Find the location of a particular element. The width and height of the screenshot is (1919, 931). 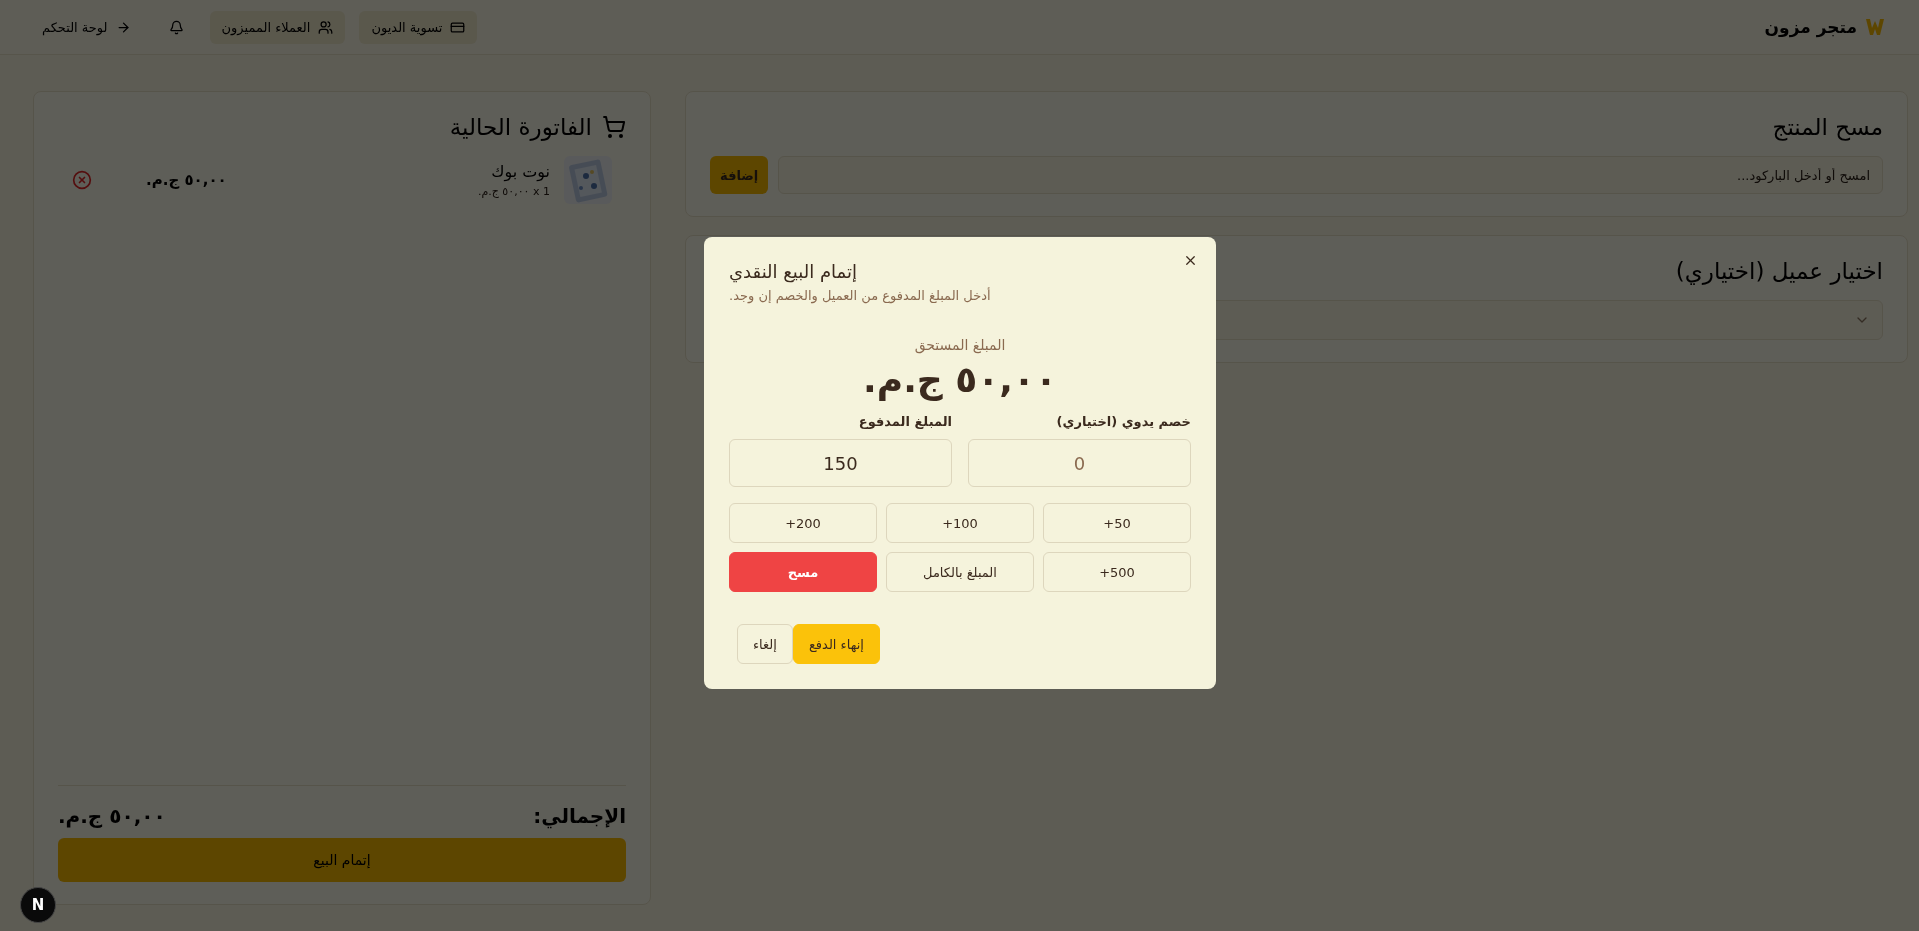

item-total: ٥٠,٠٠ ج.م. is located at coordinates (186, 180).